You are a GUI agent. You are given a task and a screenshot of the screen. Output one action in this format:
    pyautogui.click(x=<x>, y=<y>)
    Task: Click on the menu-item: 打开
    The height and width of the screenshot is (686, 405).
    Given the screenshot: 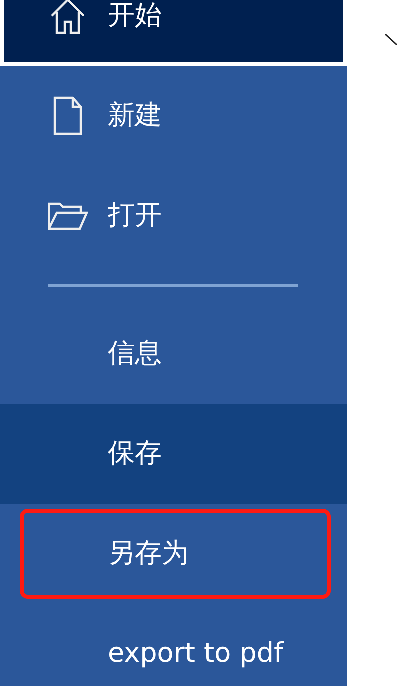 What is the action you would take?
    pyautogui.click(x=173, y=216)
    